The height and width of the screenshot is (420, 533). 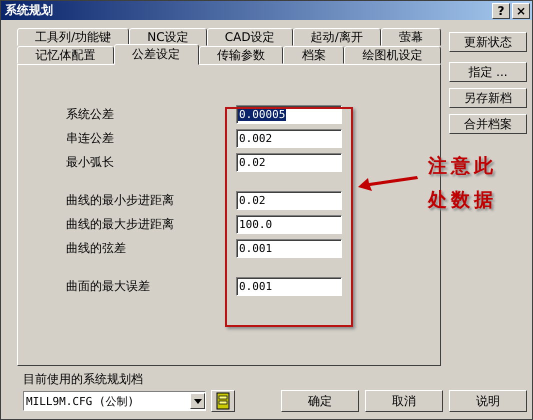 I want to click on field-label: 串连公差, so click(x=90, y=138).